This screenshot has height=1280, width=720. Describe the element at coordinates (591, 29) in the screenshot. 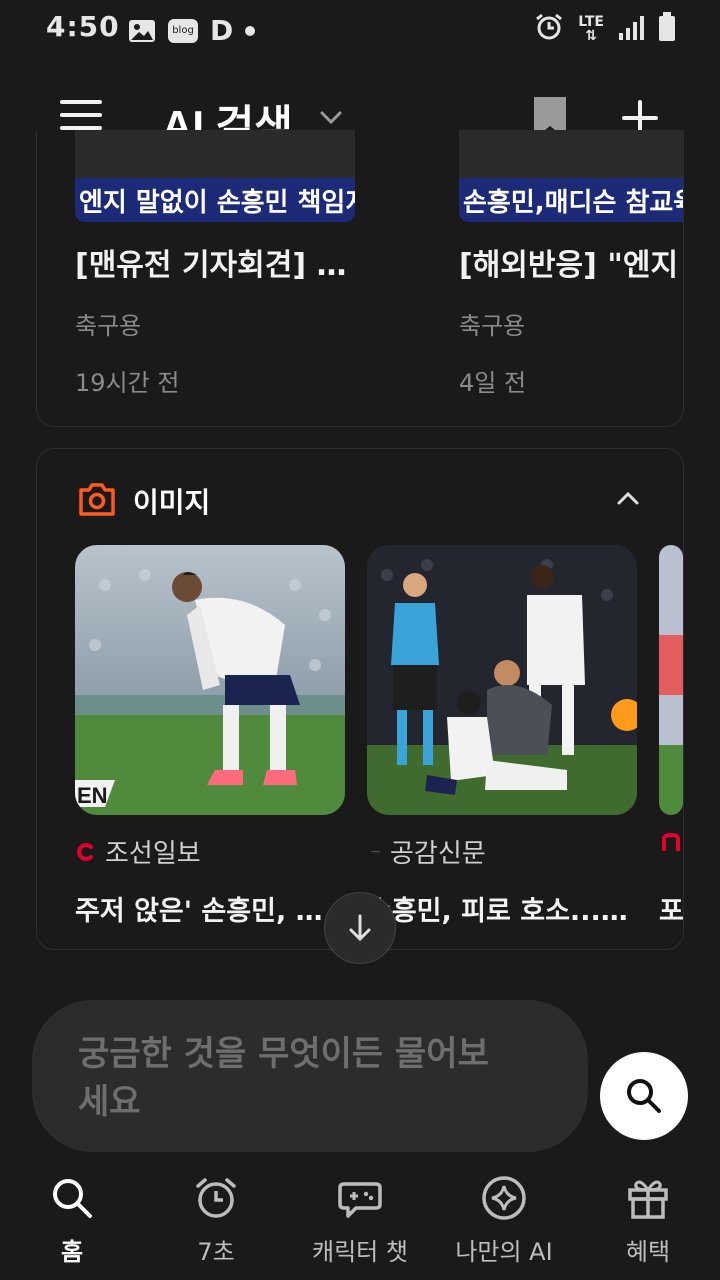

I see `network-type-icon: LTE ⇅` at that location.